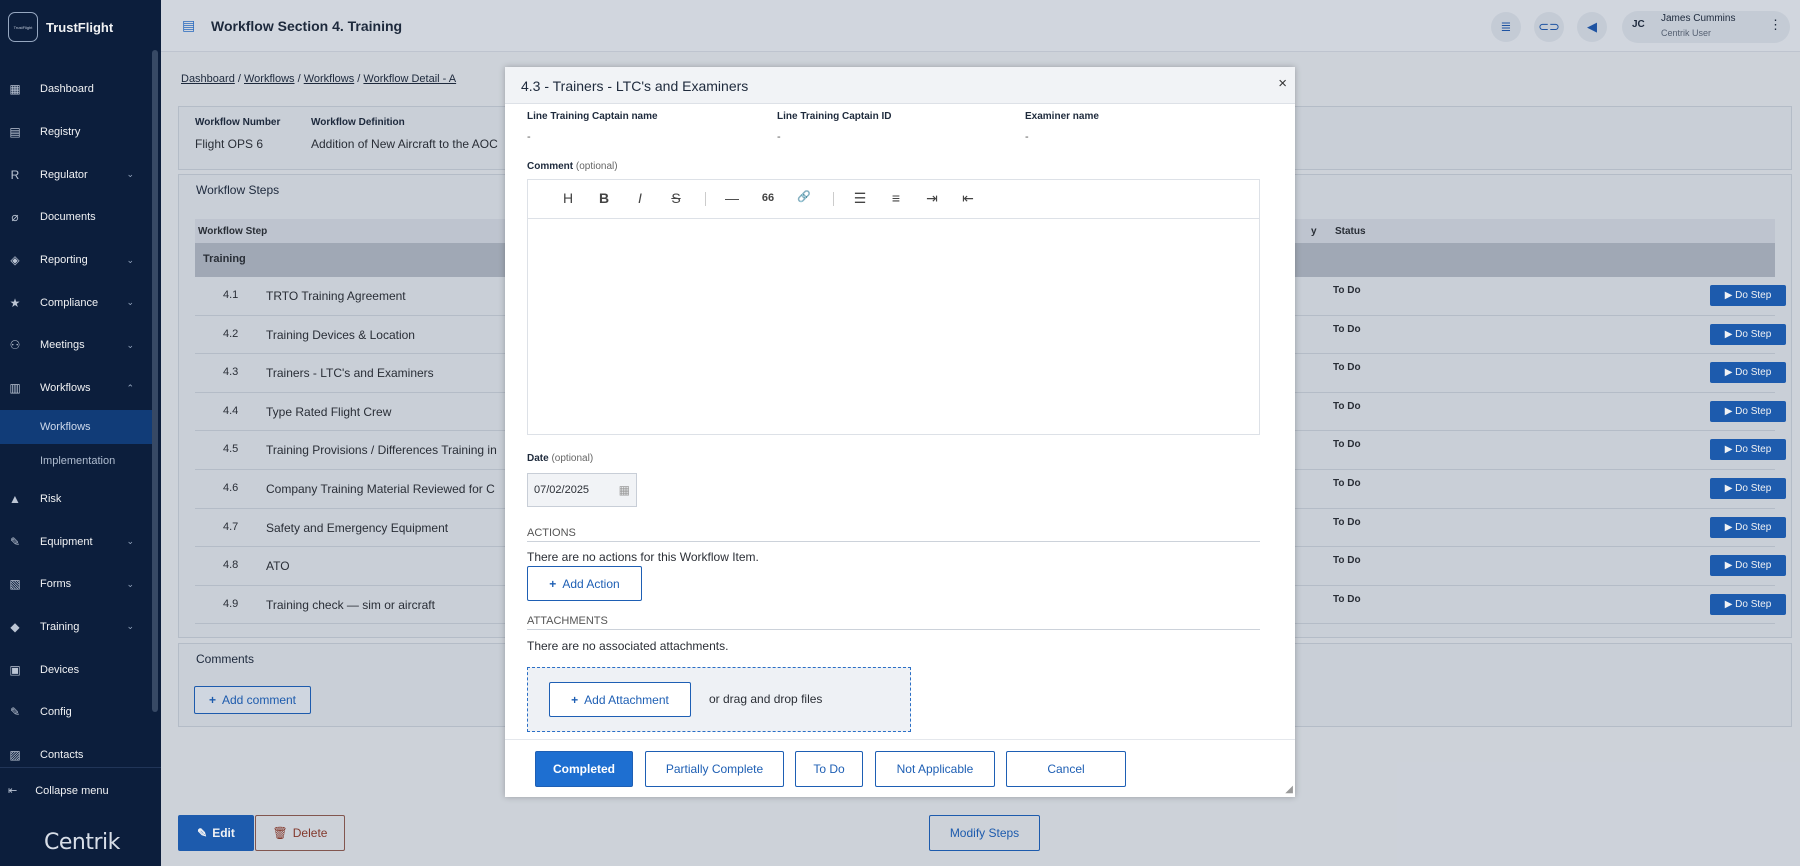 Image resolution: width=1800 pixels, height=866 pixels. What do you see at coordinates (829, 769) in the screenshot?
I see `to-do-button: To Do` at bounding box center [829, 769].